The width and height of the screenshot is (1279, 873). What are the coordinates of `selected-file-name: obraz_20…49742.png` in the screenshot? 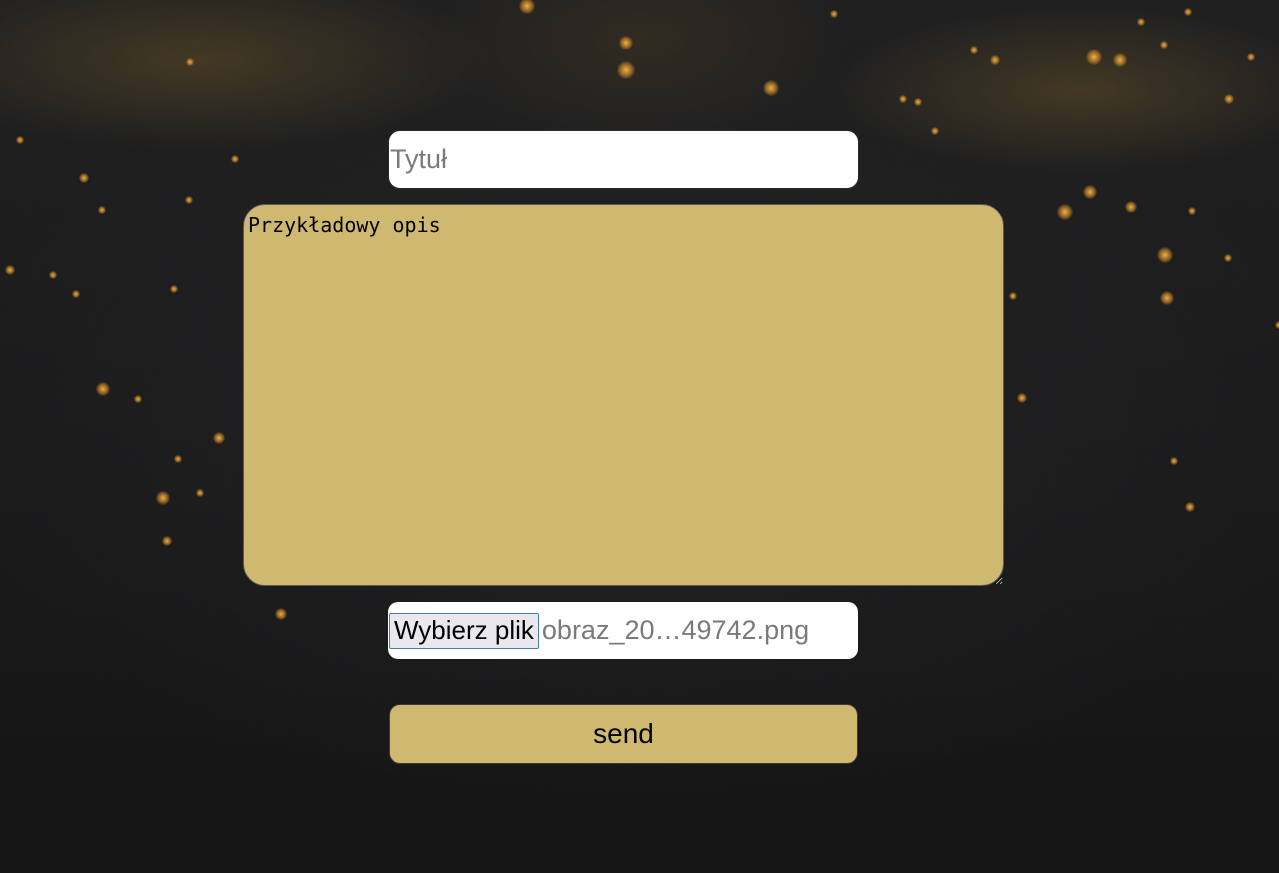 It's located at (675, 630).